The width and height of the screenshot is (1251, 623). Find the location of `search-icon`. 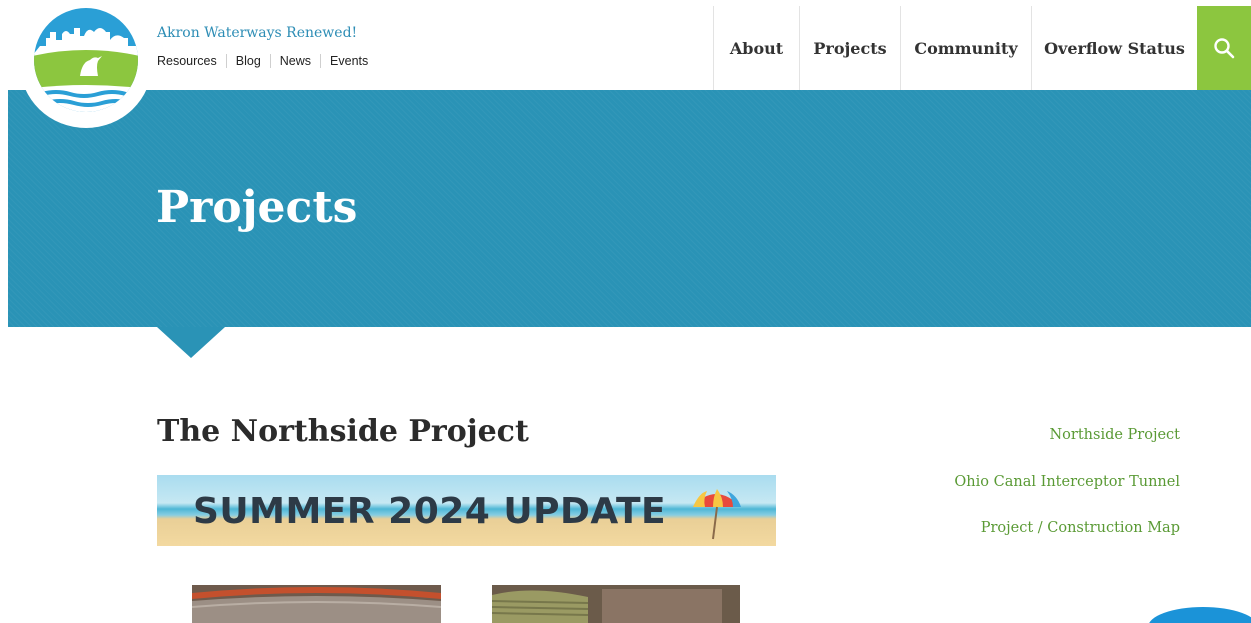

search-icon is located at coordinates (1224, 48).